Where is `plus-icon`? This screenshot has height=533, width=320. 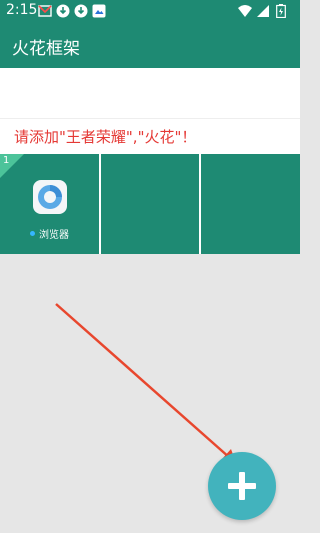
plus-icon is located at coordinates (242, 486).